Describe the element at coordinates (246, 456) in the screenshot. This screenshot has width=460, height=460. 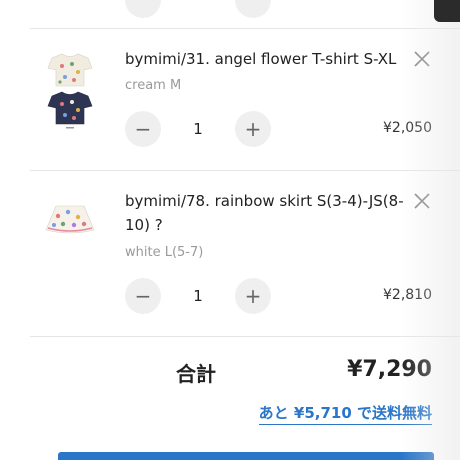
I see `checkout-button` at that location.